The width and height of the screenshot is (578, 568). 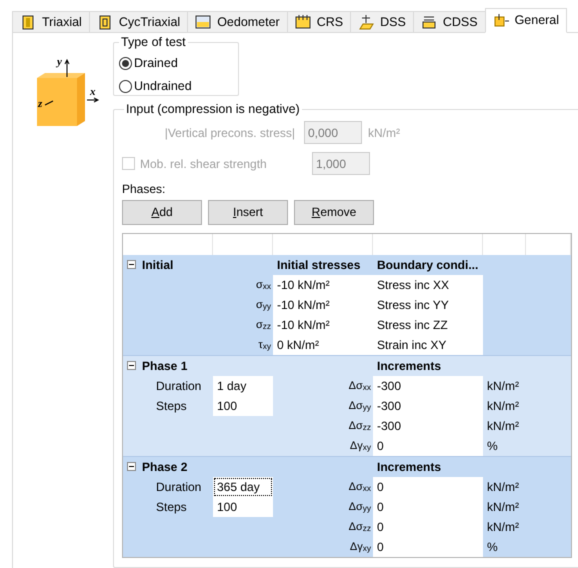 What do you see at coordinates (40, 104) in the screenshot?
I see `axis-label: z` at bounding box center [40, 104].